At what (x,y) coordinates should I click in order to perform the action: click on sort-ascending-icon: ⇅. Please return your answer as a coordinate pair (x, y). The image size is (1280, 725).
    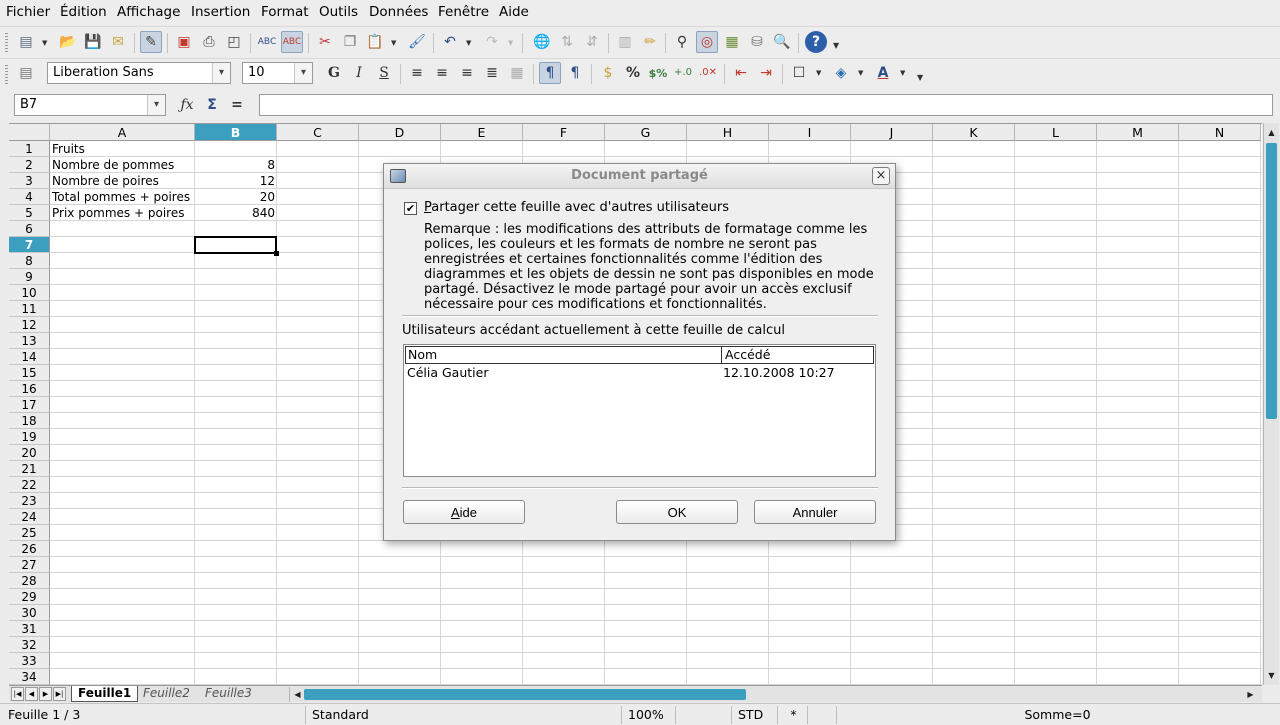
    Looking at the image, I should click on (567, 42).